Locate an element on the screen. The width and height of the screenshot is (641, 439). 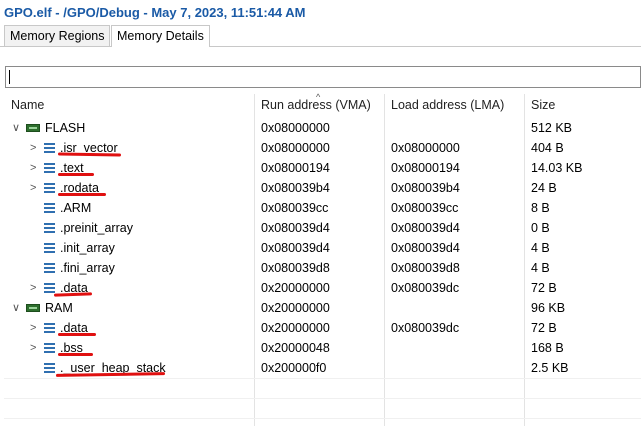
row-vma: 0x080039d8 is located at coordinates (295, 268).